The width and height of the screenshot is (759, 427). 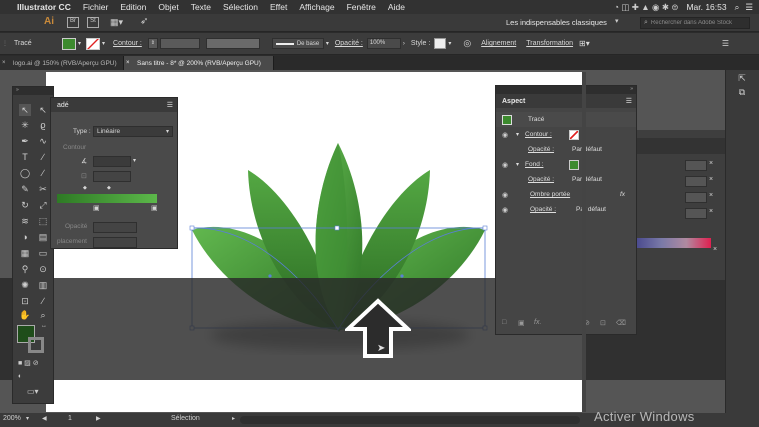 I want to click on isolate-icon: ⊞▾, so click(x=584, y=43).